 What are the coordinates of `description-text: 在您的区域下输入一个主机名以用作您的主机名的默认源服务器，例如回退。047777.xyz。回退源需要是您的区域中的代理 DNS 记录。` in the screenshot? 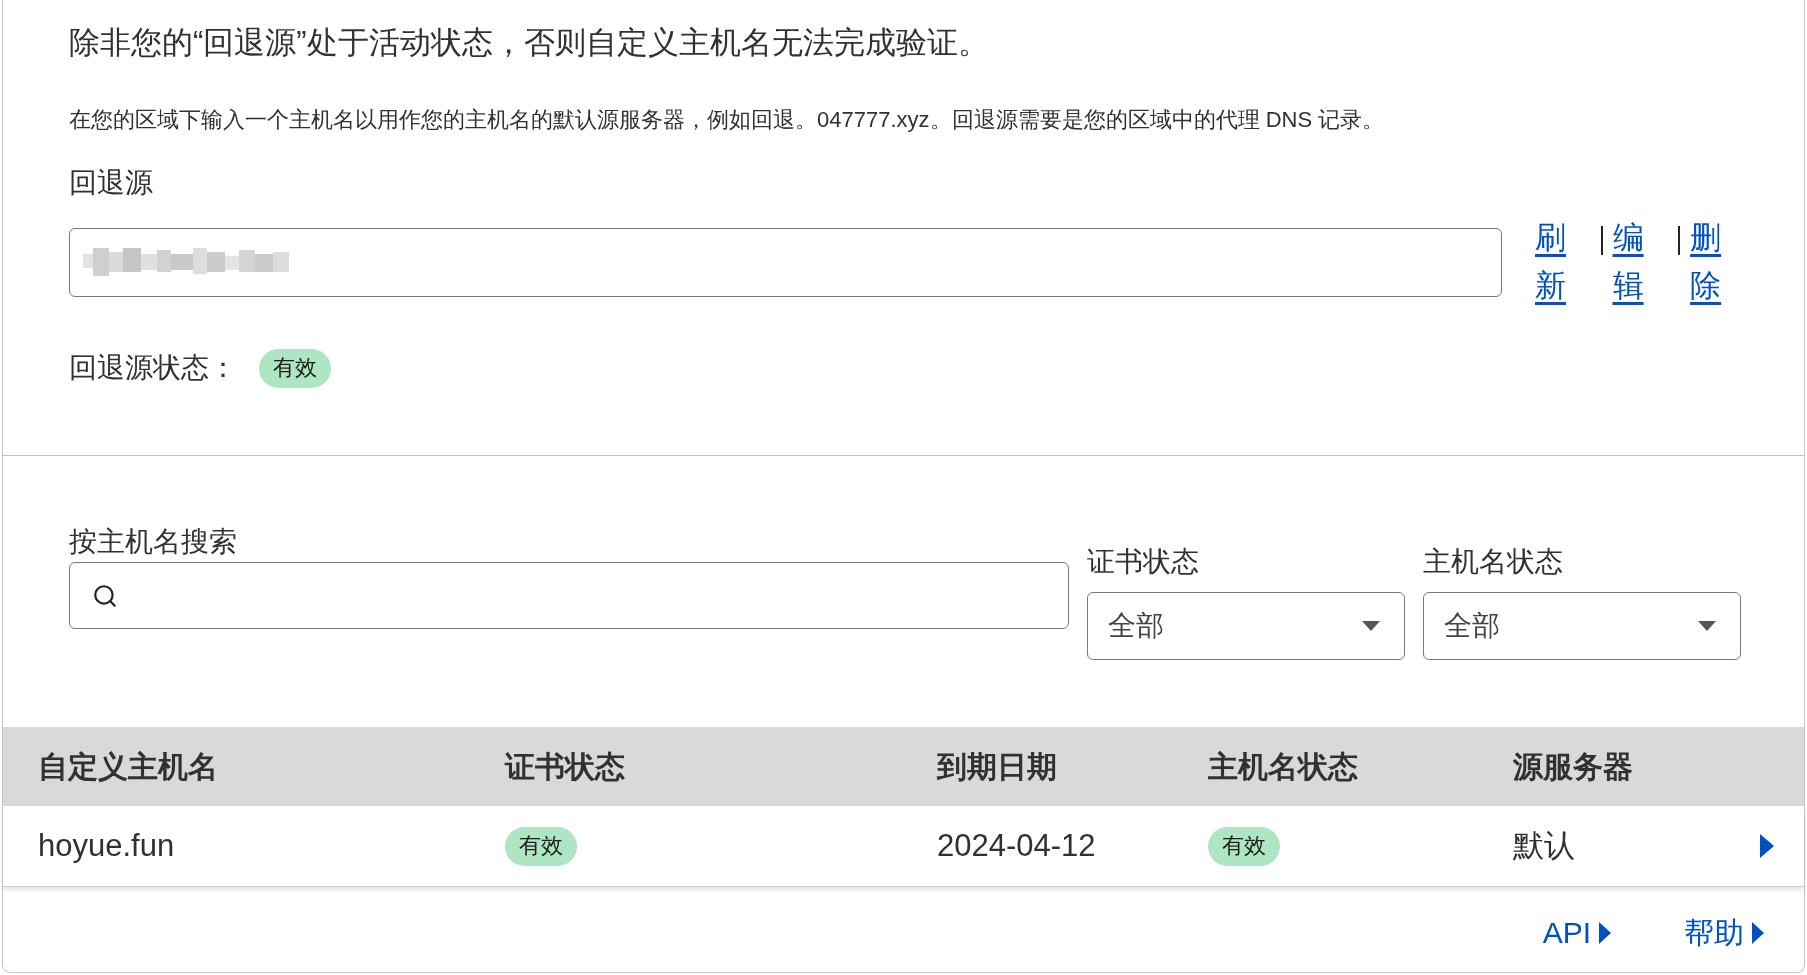 It's located at (727, 120).